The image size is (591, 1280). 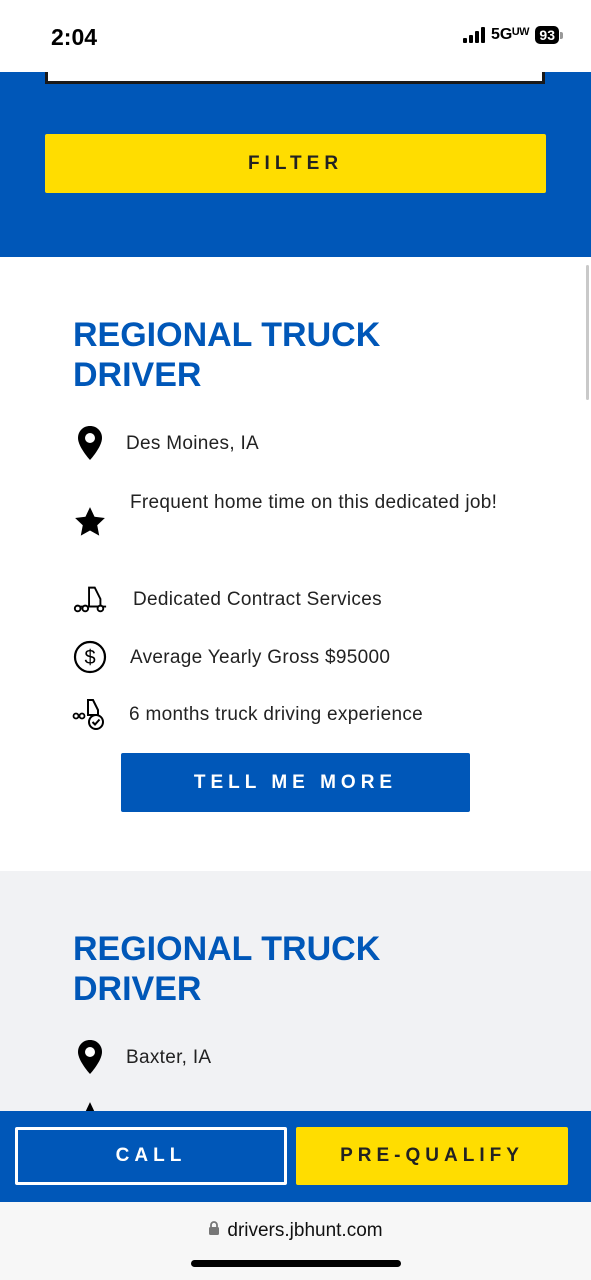 I want to click on signal-icon, so click(x=473, y=35).